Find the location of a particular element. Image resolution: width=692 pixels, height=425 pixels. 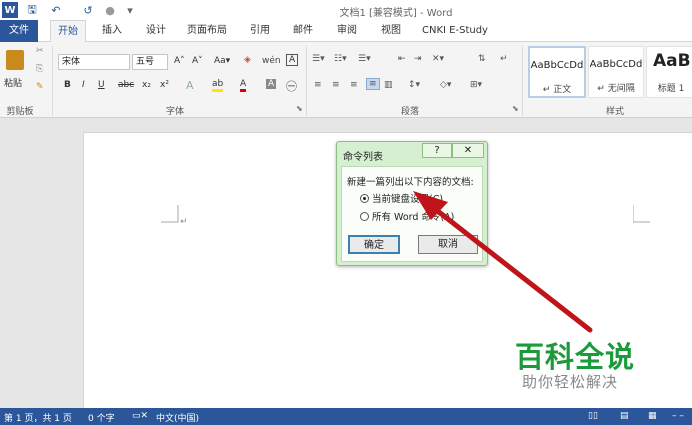

page-count: 第 1 页，共 1 页 is located at coordinates (38, 417).